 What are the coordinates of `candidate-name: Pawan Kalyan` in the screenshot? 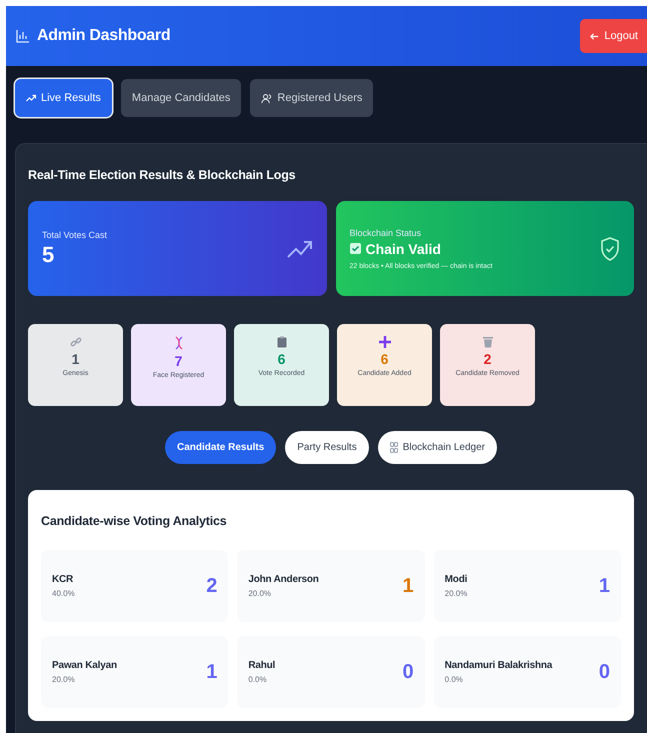 It's located at (84, 665).